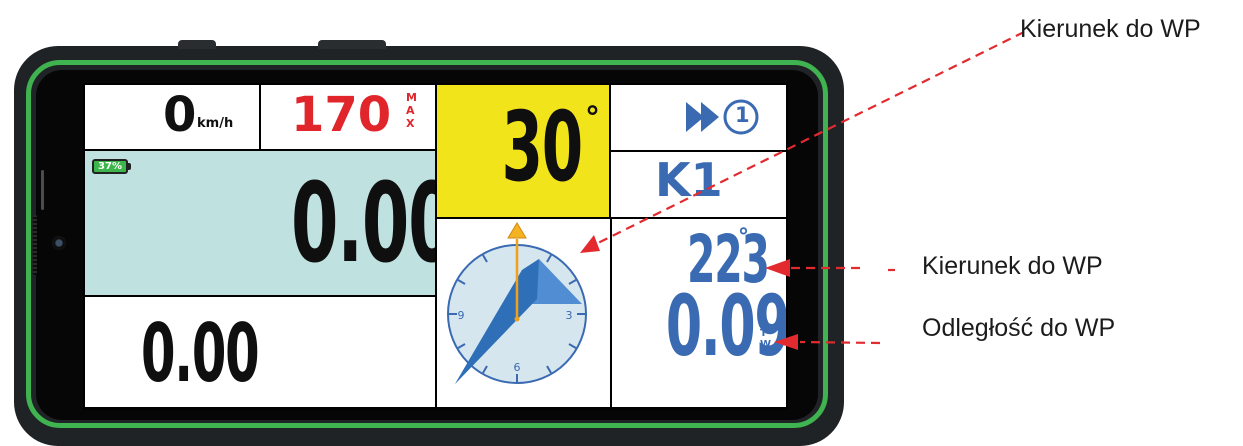  I want to click on callout-top-label: Kierunek do WP, so click(1110, 29).